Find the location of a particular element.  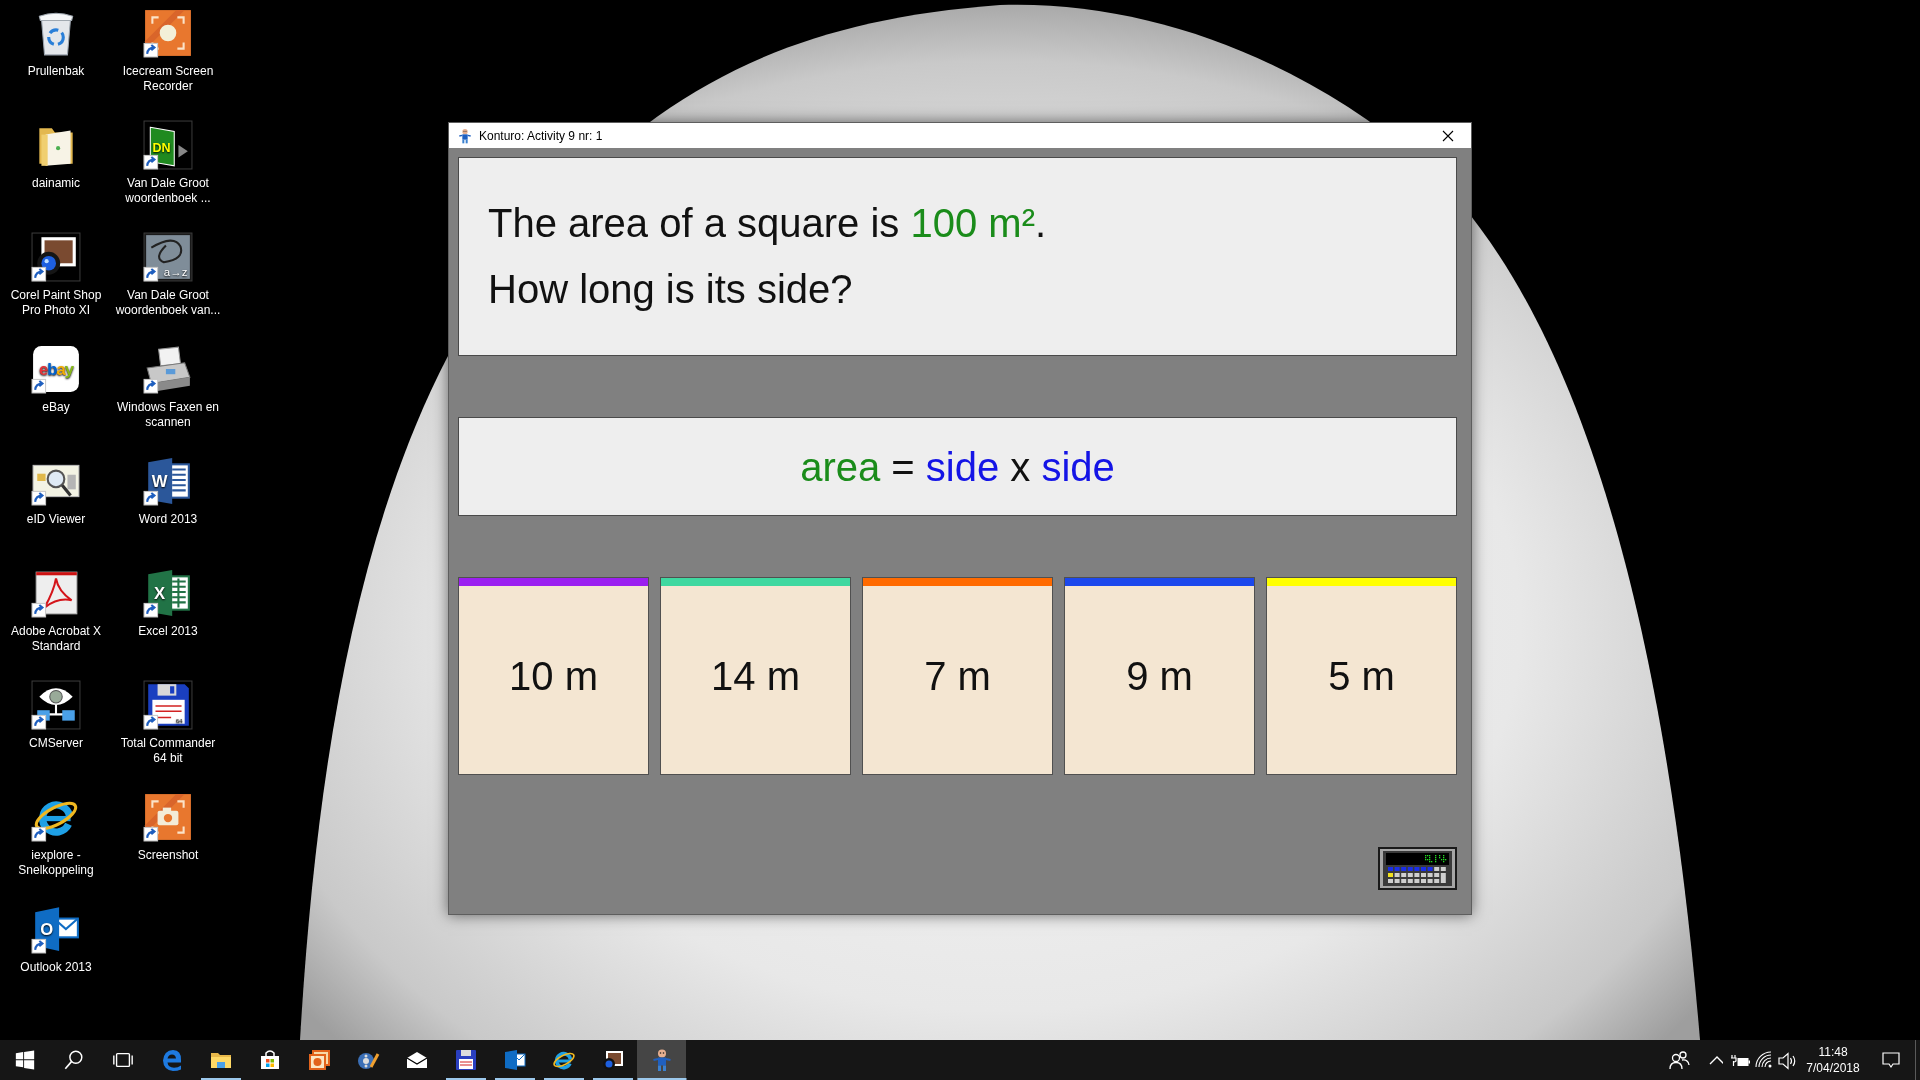

answer-card: 10 m is located at coordinates (553, 676).